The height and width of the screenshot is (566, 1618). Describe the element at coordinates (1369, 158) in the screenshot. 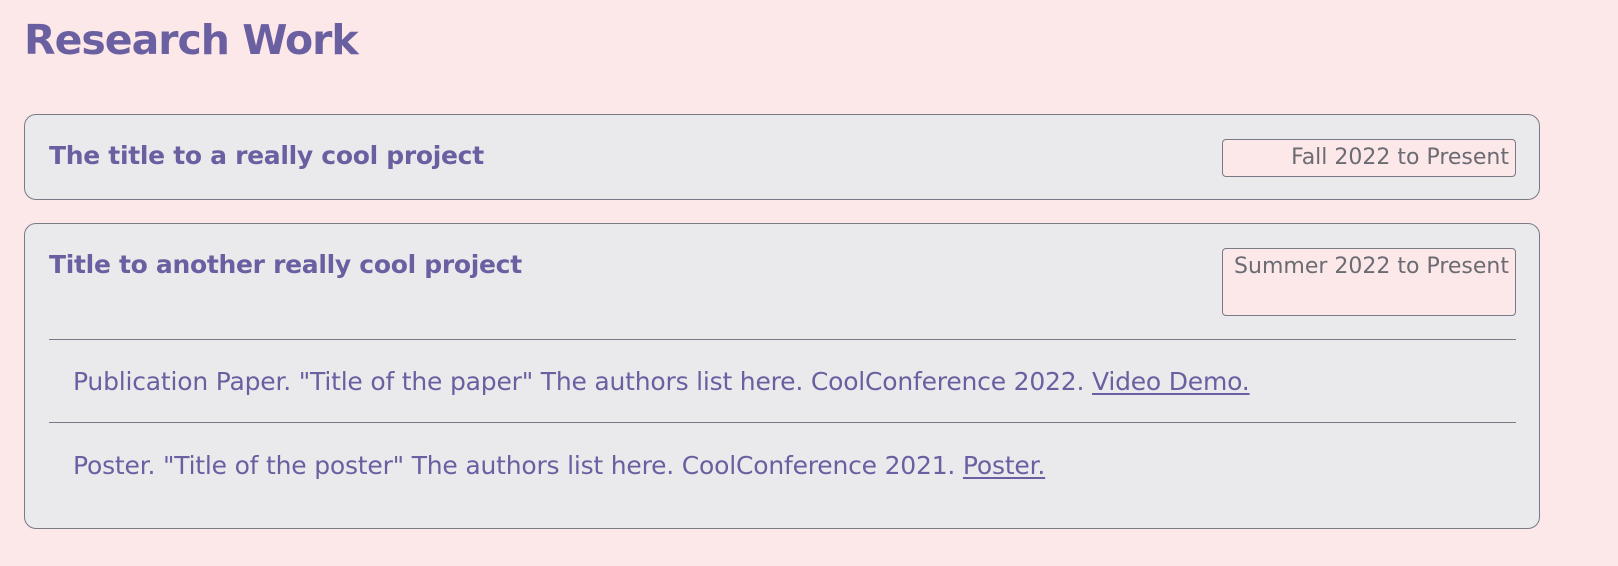

I see `project-date-badge: Fall 2022 to Present` at that location.